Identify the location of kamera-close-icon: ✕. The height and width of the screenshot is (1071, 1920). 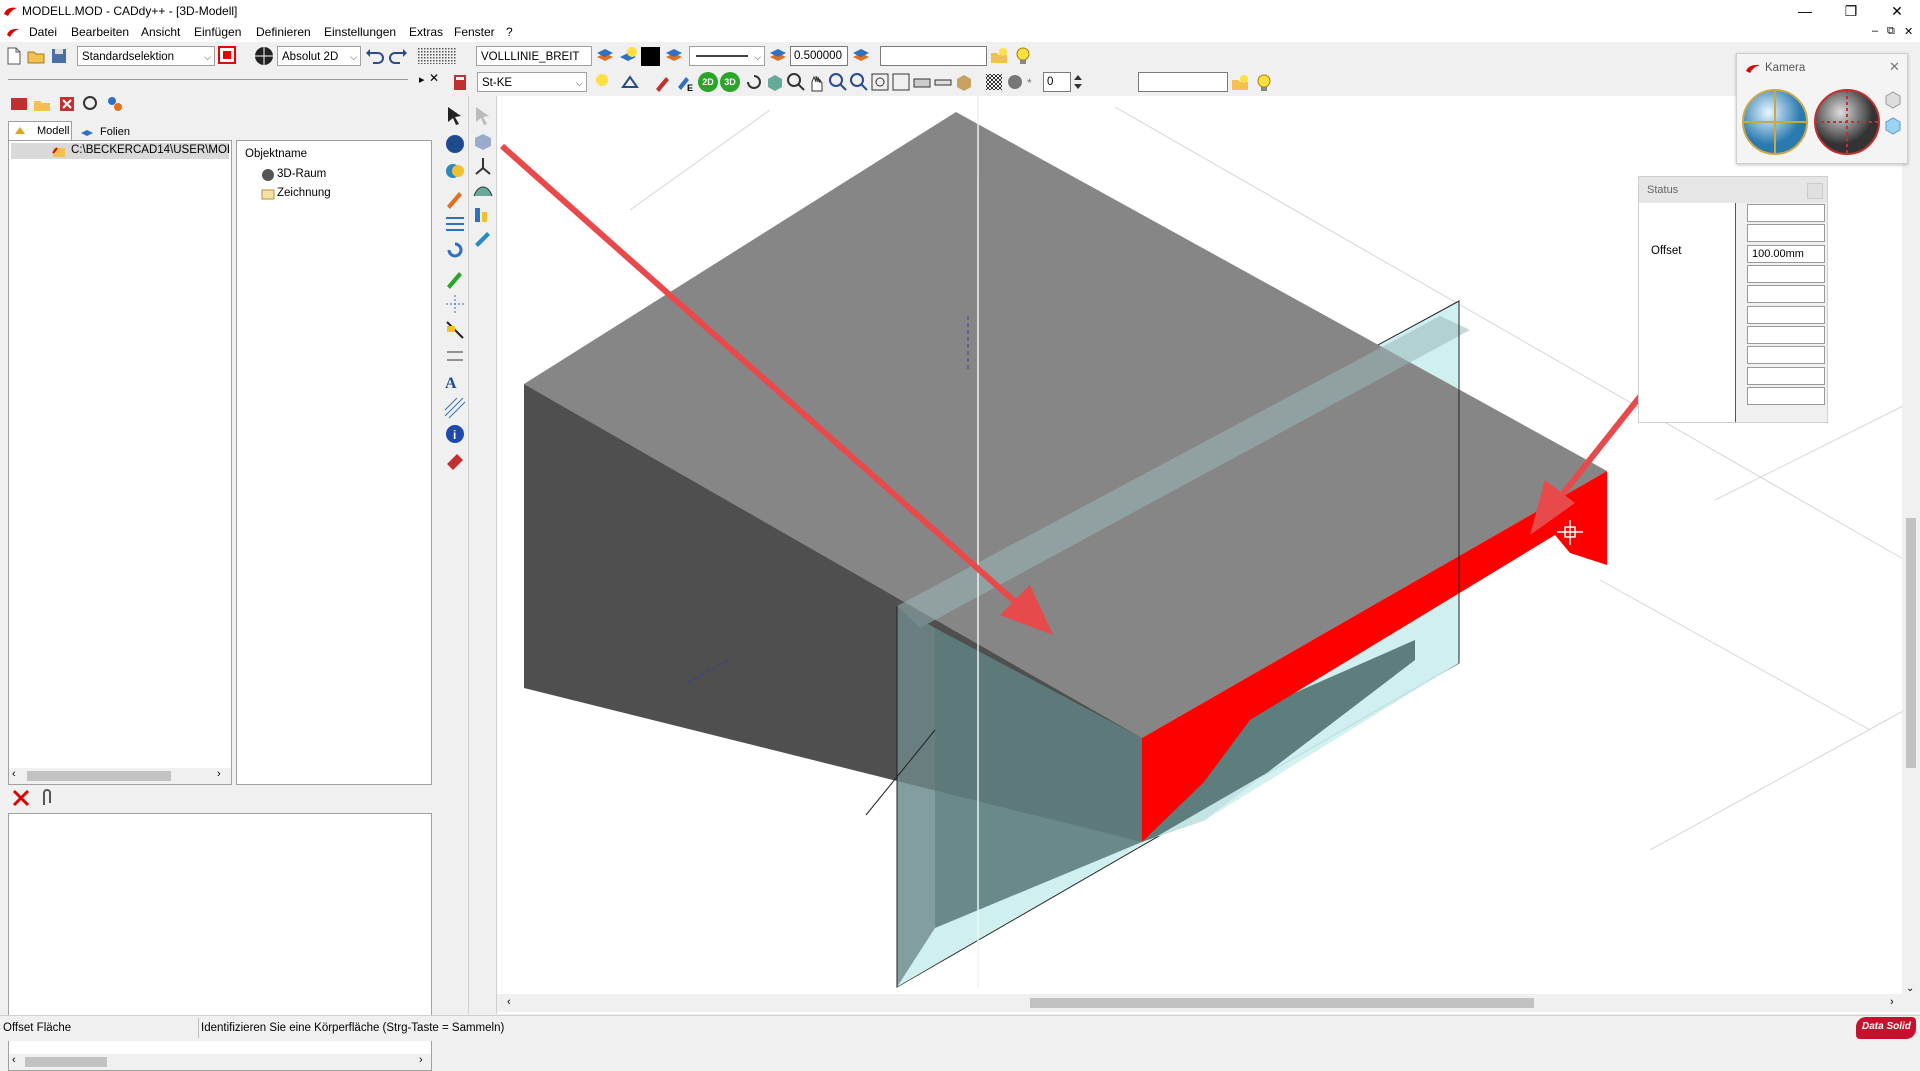
(1894, 67).